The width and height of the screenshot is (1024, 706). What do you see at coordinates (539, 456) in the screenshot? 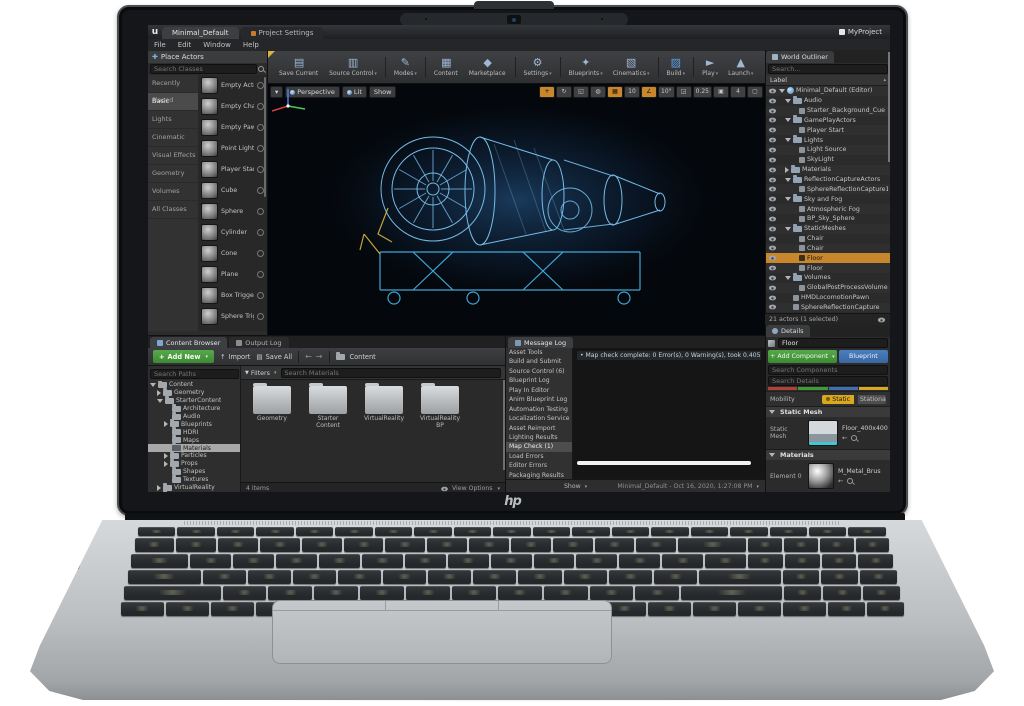
I see `log-category-row: Load Errors` at bounding box center [539, 456].